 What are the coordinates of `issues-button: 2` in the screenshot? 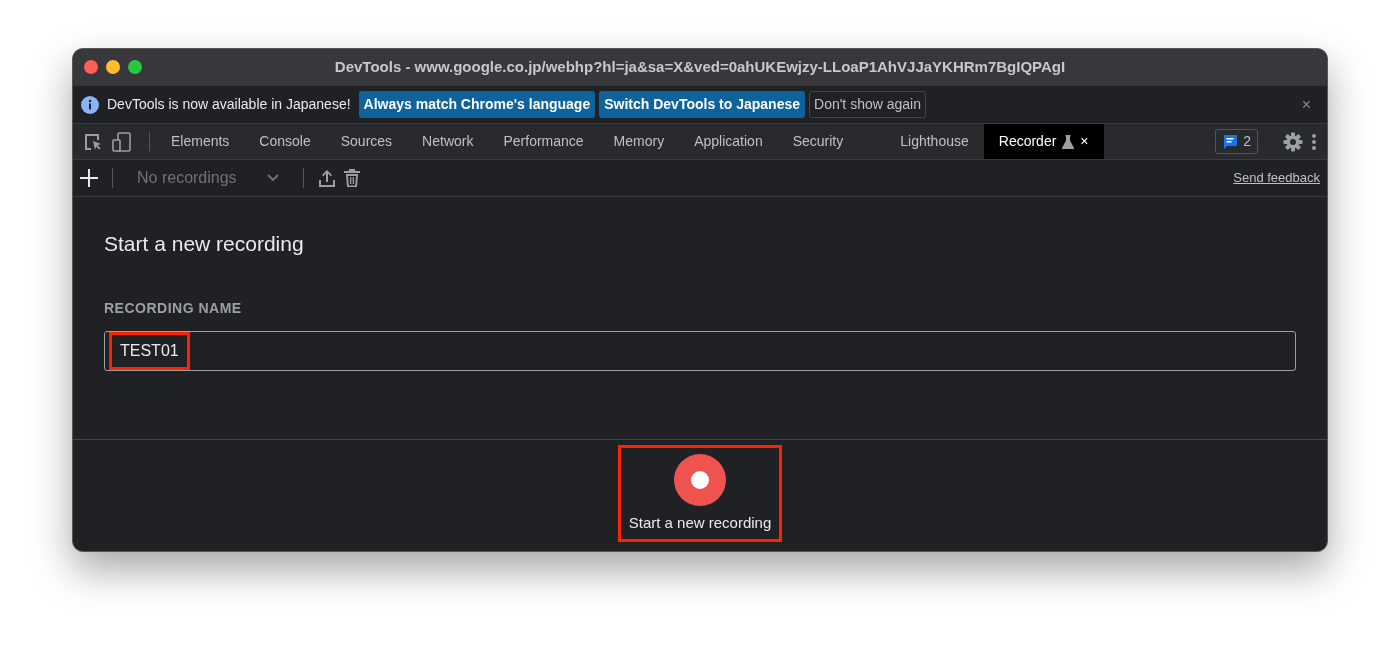 It's located at (1236, 141).